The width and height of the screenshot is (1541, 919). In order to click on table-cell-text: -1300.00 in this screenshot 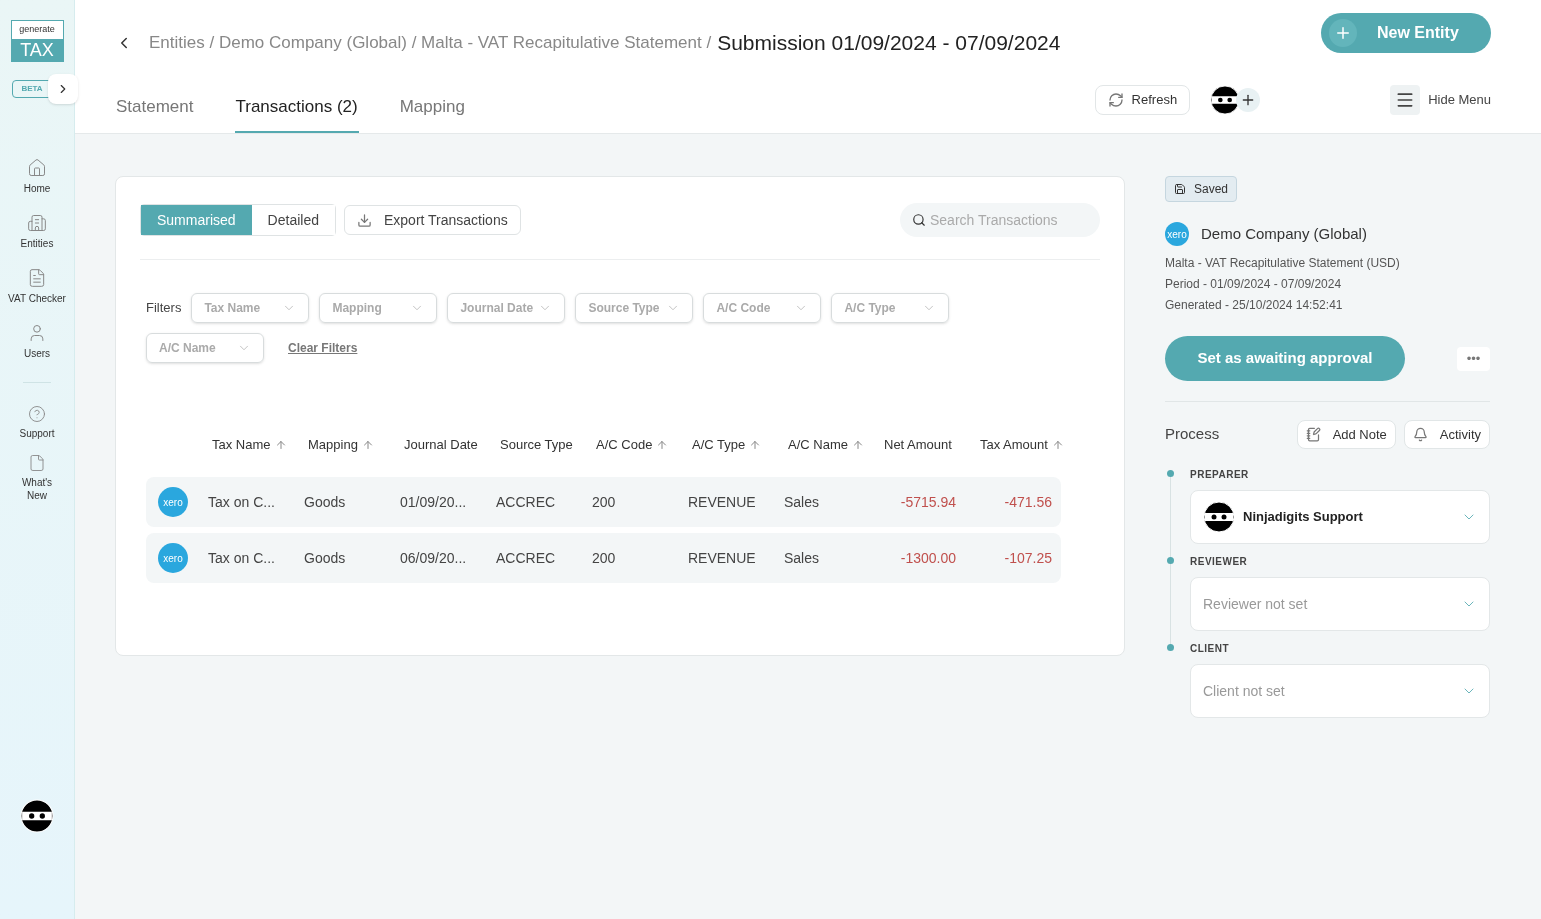, I will do `click(928, 558)`.